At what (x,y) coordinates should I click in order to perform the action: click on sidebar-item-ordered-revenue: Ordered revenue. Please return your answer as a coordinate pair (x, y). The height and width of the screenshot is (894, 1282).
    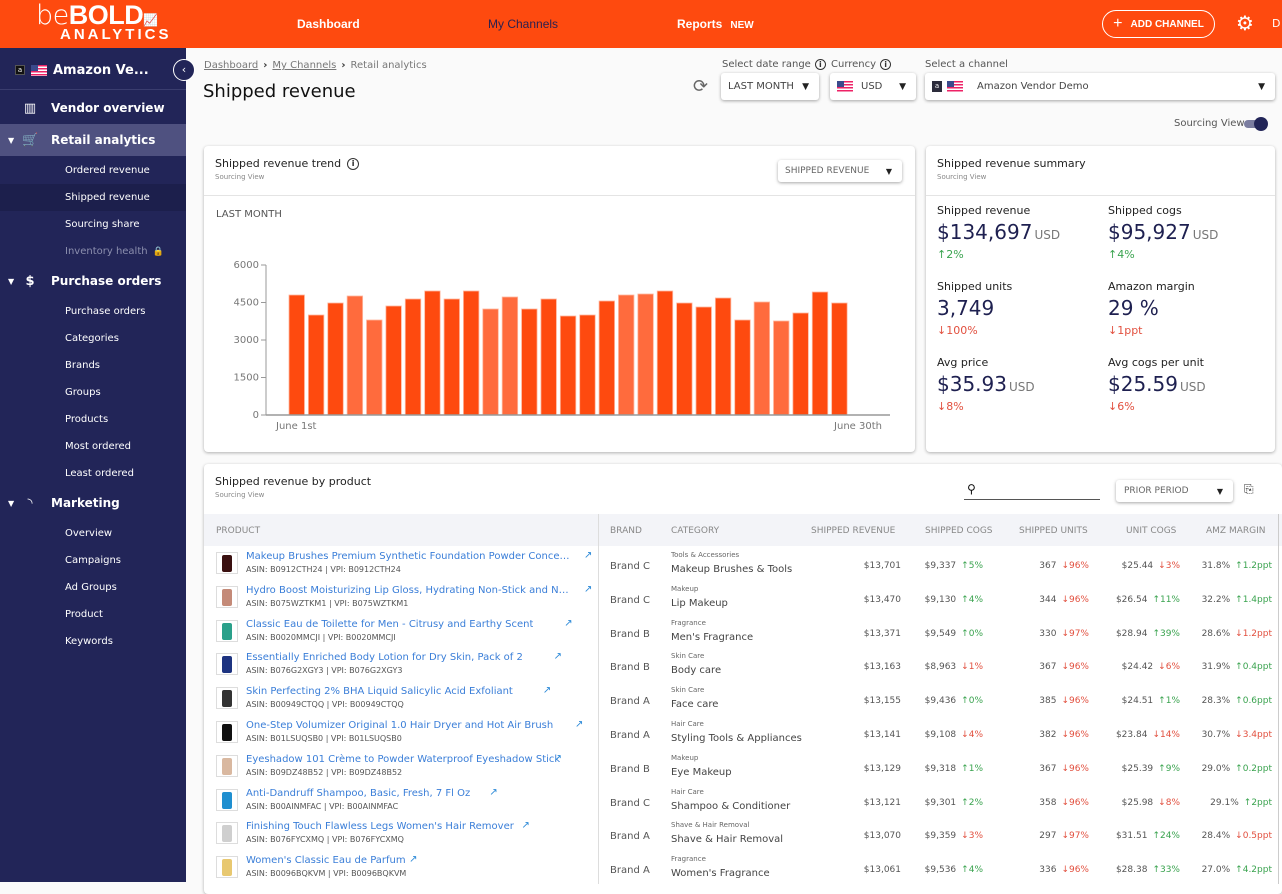
    Looking at the image, I should click on (93, 170).